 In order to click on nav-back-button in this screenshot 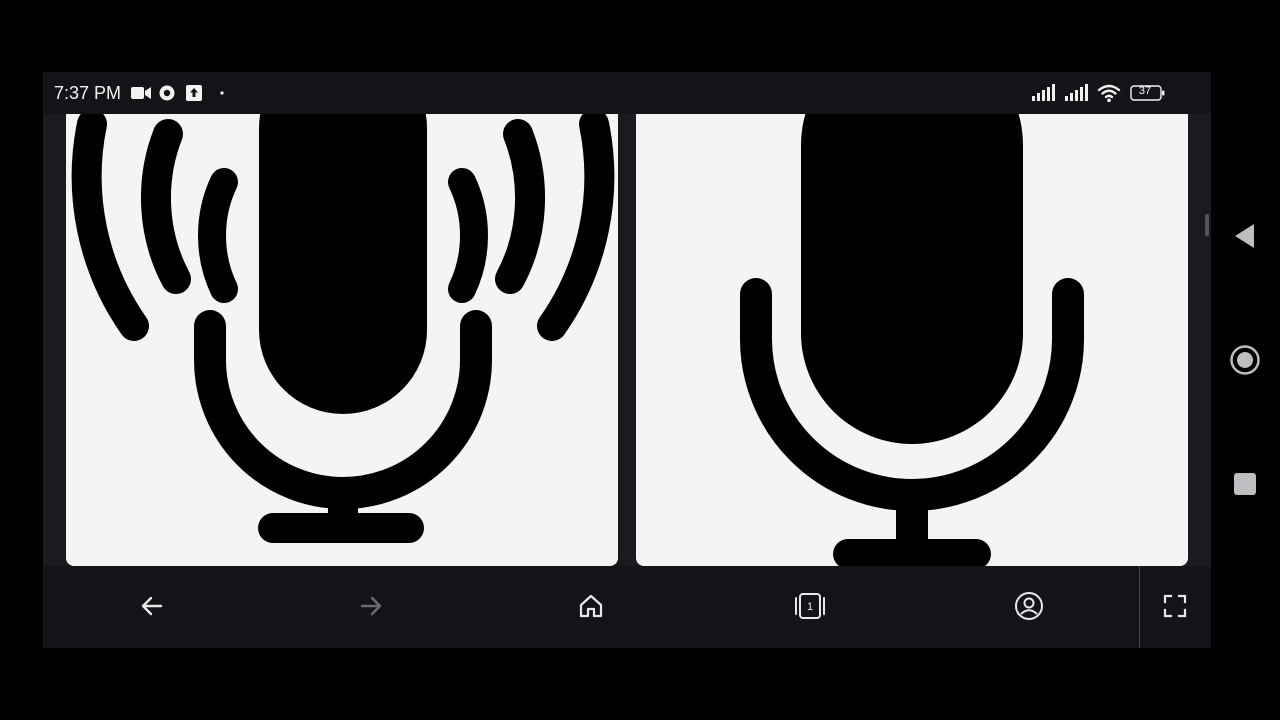, I will do `click(1245, 236)`.